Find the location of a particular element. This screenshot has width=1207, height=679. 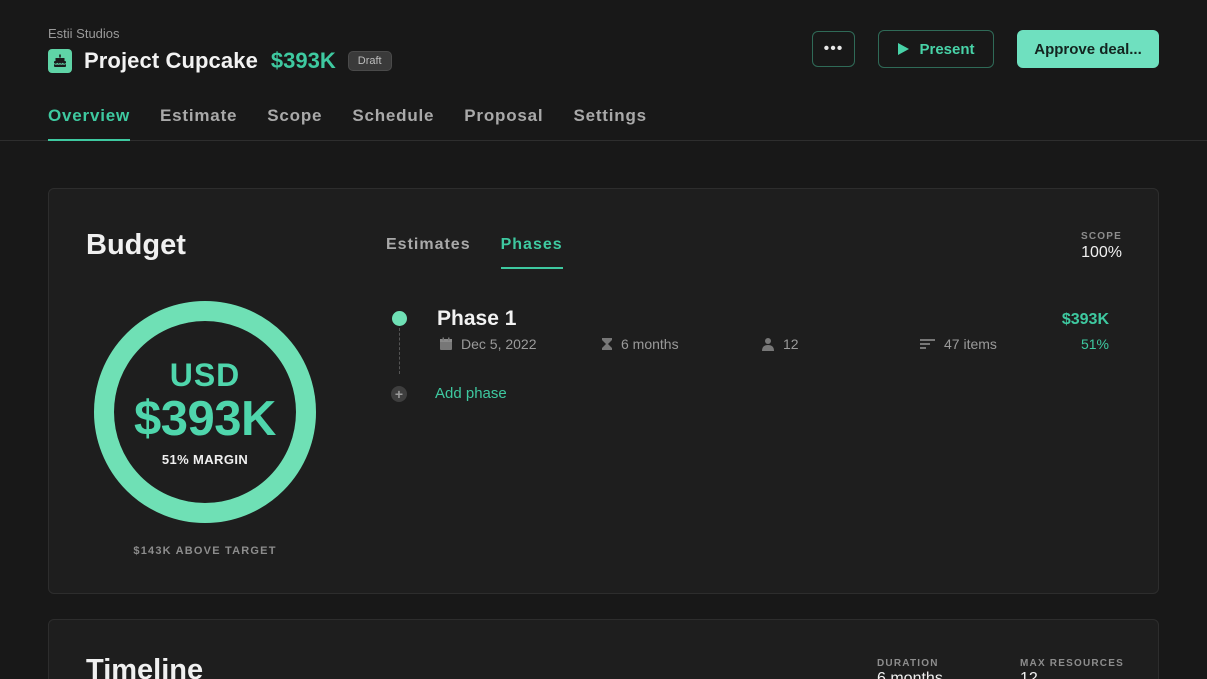

max-resources-label: MAX RESOURCES is located at coordinates (1072, 663).